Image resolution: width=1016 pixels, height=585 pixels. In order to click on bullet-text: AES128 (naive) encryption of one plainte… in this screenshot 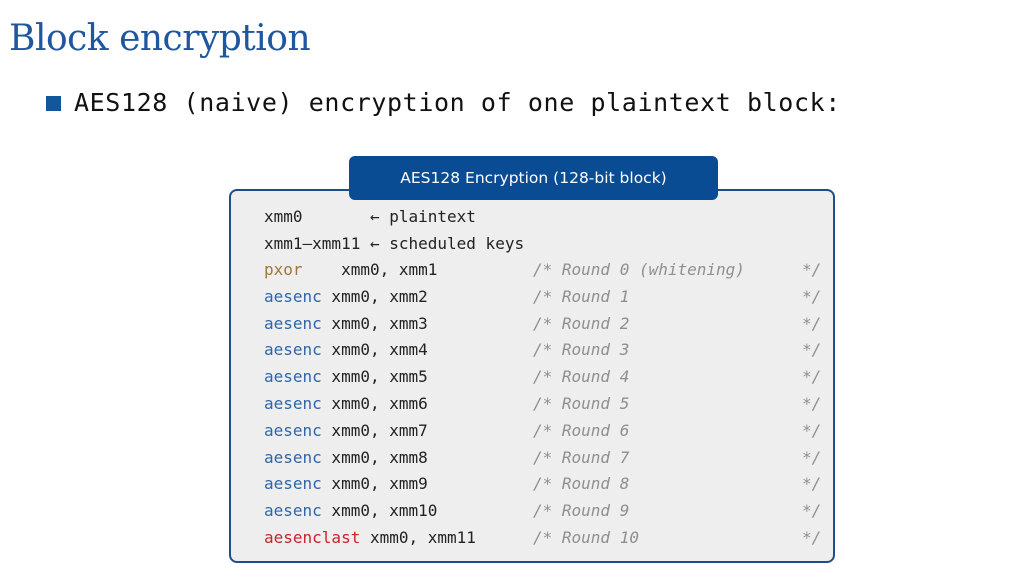, I will do `click(457, 102)`.